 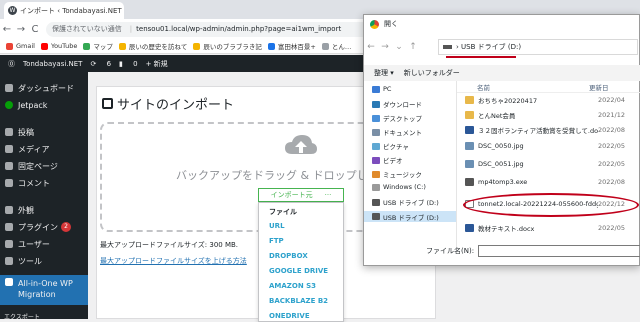 What do you see at coordinates (58, 46) in the screenshot?
I see `bookmark-youtube: YouTube` at bounding box center [58, 46].